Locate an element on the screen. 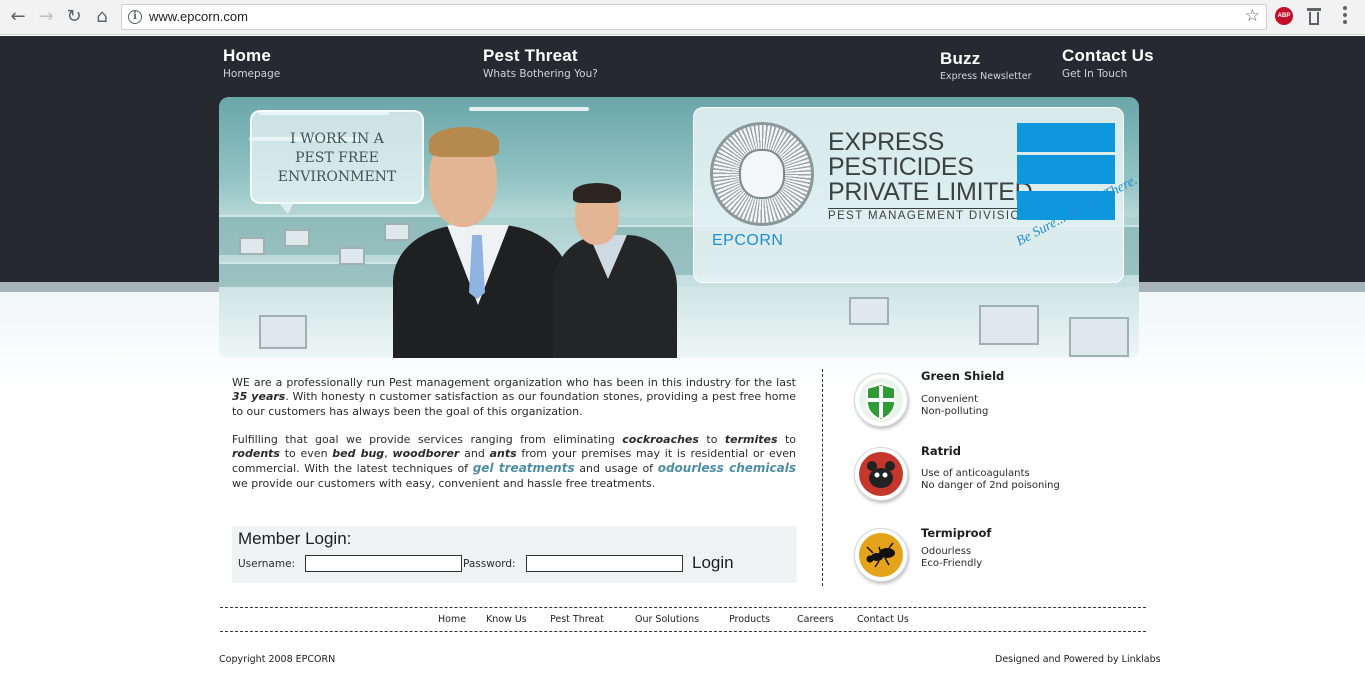  nav-contact-us: Contact Us Get In Touch is located at coordinates (1108, 63).